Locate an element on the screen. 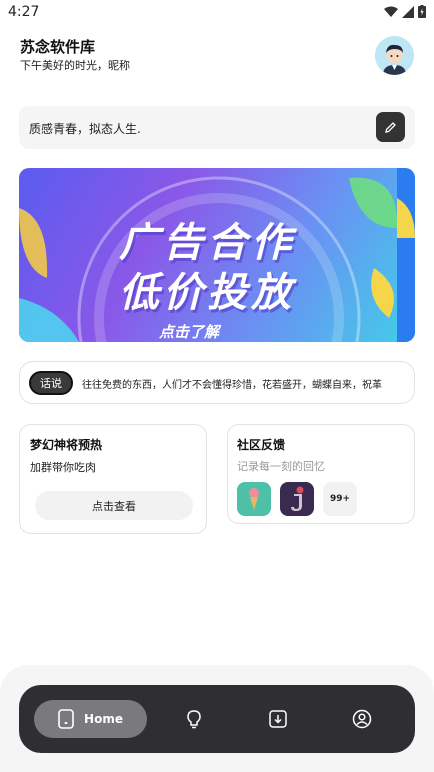 The image size is (434, 772). feedback-count-badge: 99+ is located at coordinates (340, 499).